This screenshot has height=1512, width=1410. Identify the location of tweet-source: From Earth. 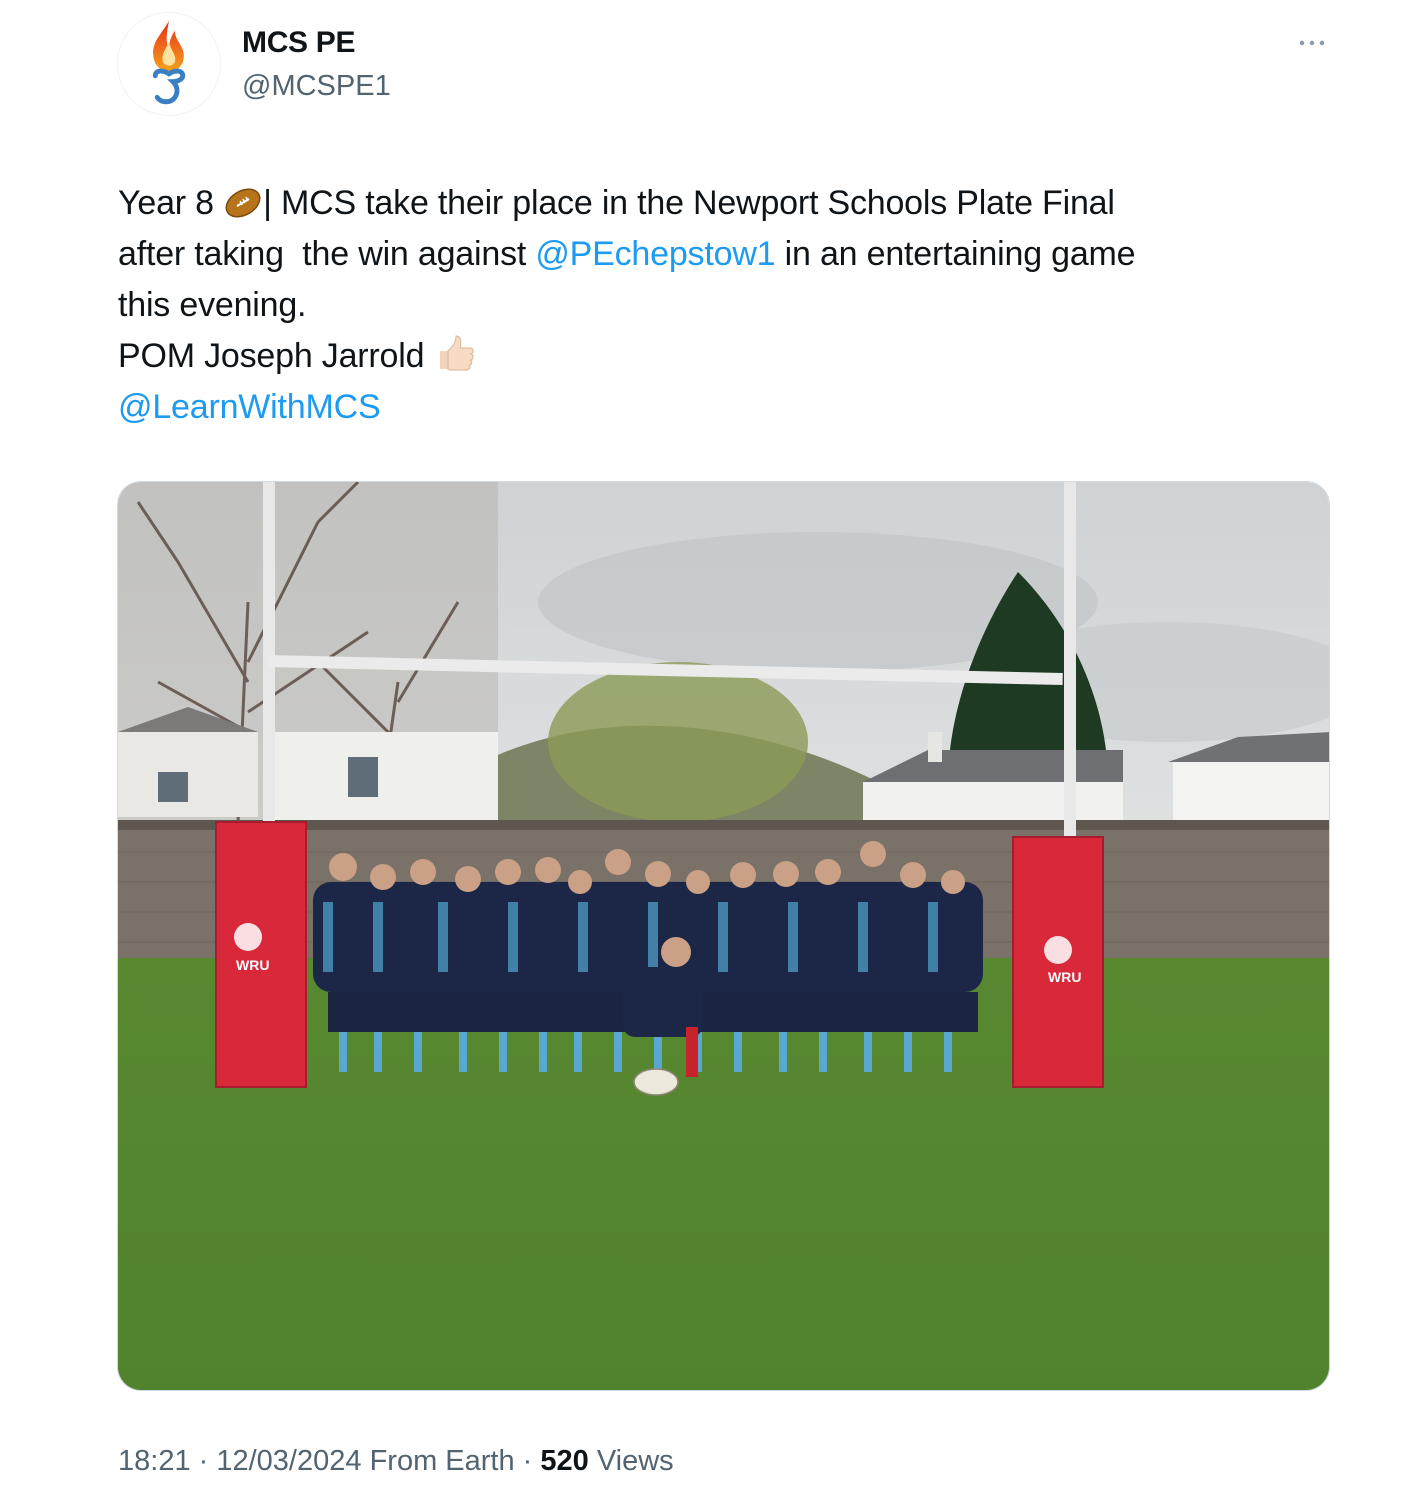
(438, 1461).